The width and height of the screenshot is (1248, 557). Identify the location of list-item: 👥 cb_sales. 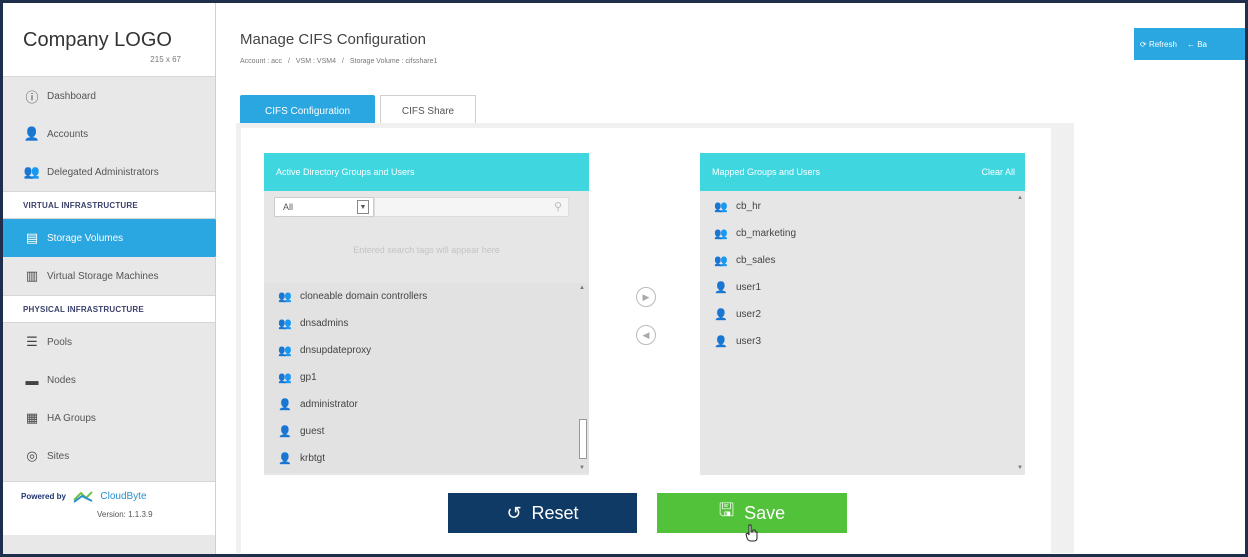
(862, 260).